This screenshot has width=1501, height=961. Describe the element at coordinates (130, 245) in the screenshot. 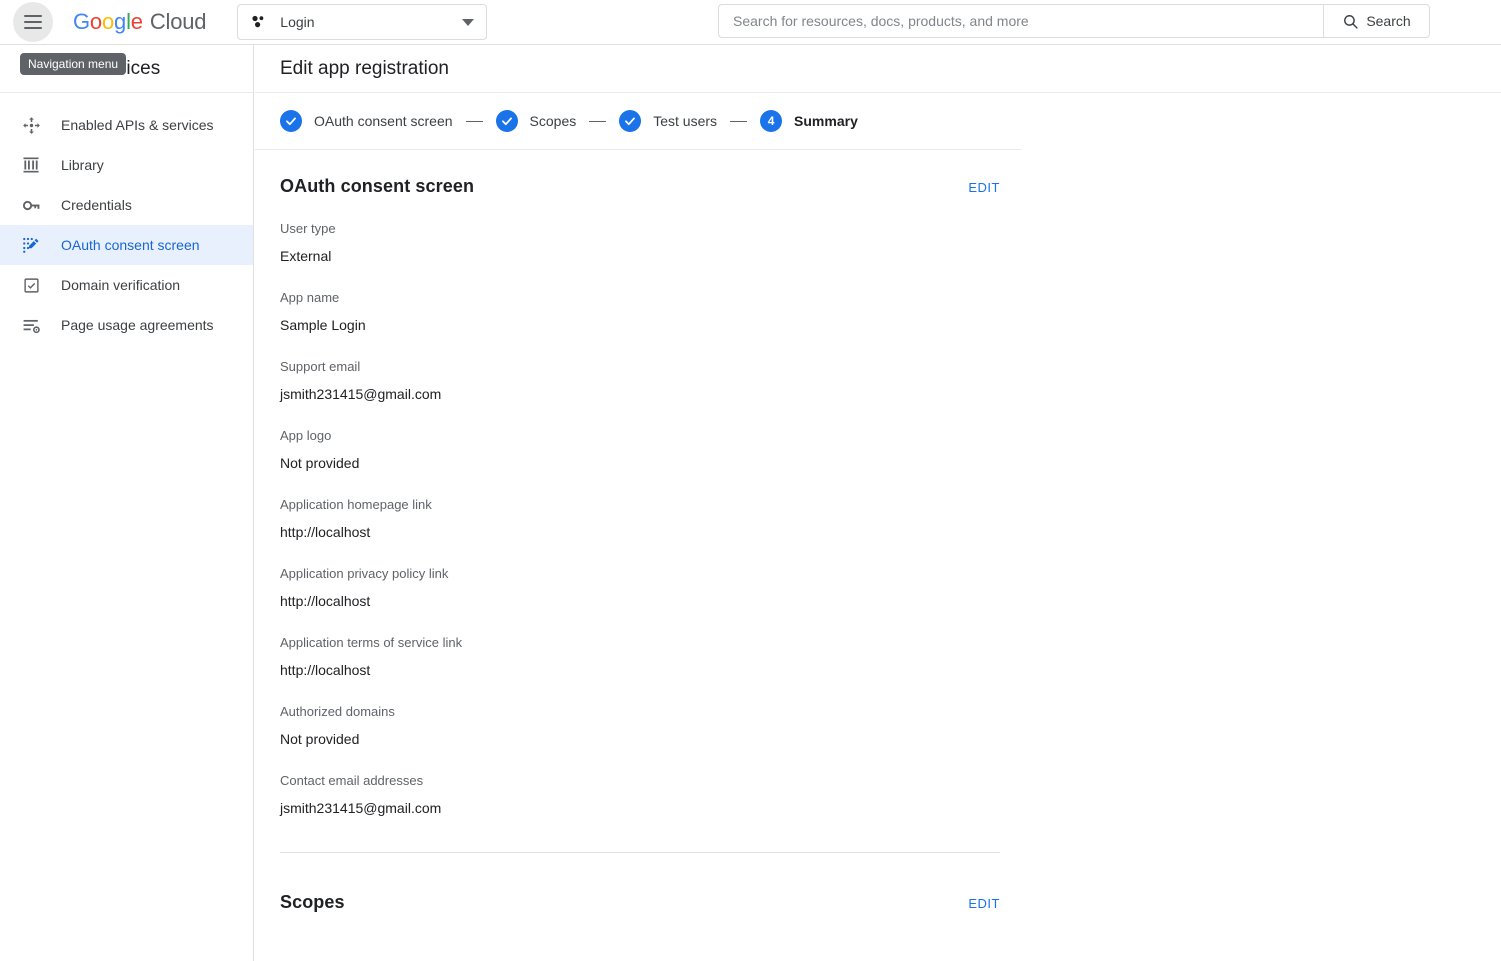

I see `sidebar-item-label: OAuth consent screen` at that location.